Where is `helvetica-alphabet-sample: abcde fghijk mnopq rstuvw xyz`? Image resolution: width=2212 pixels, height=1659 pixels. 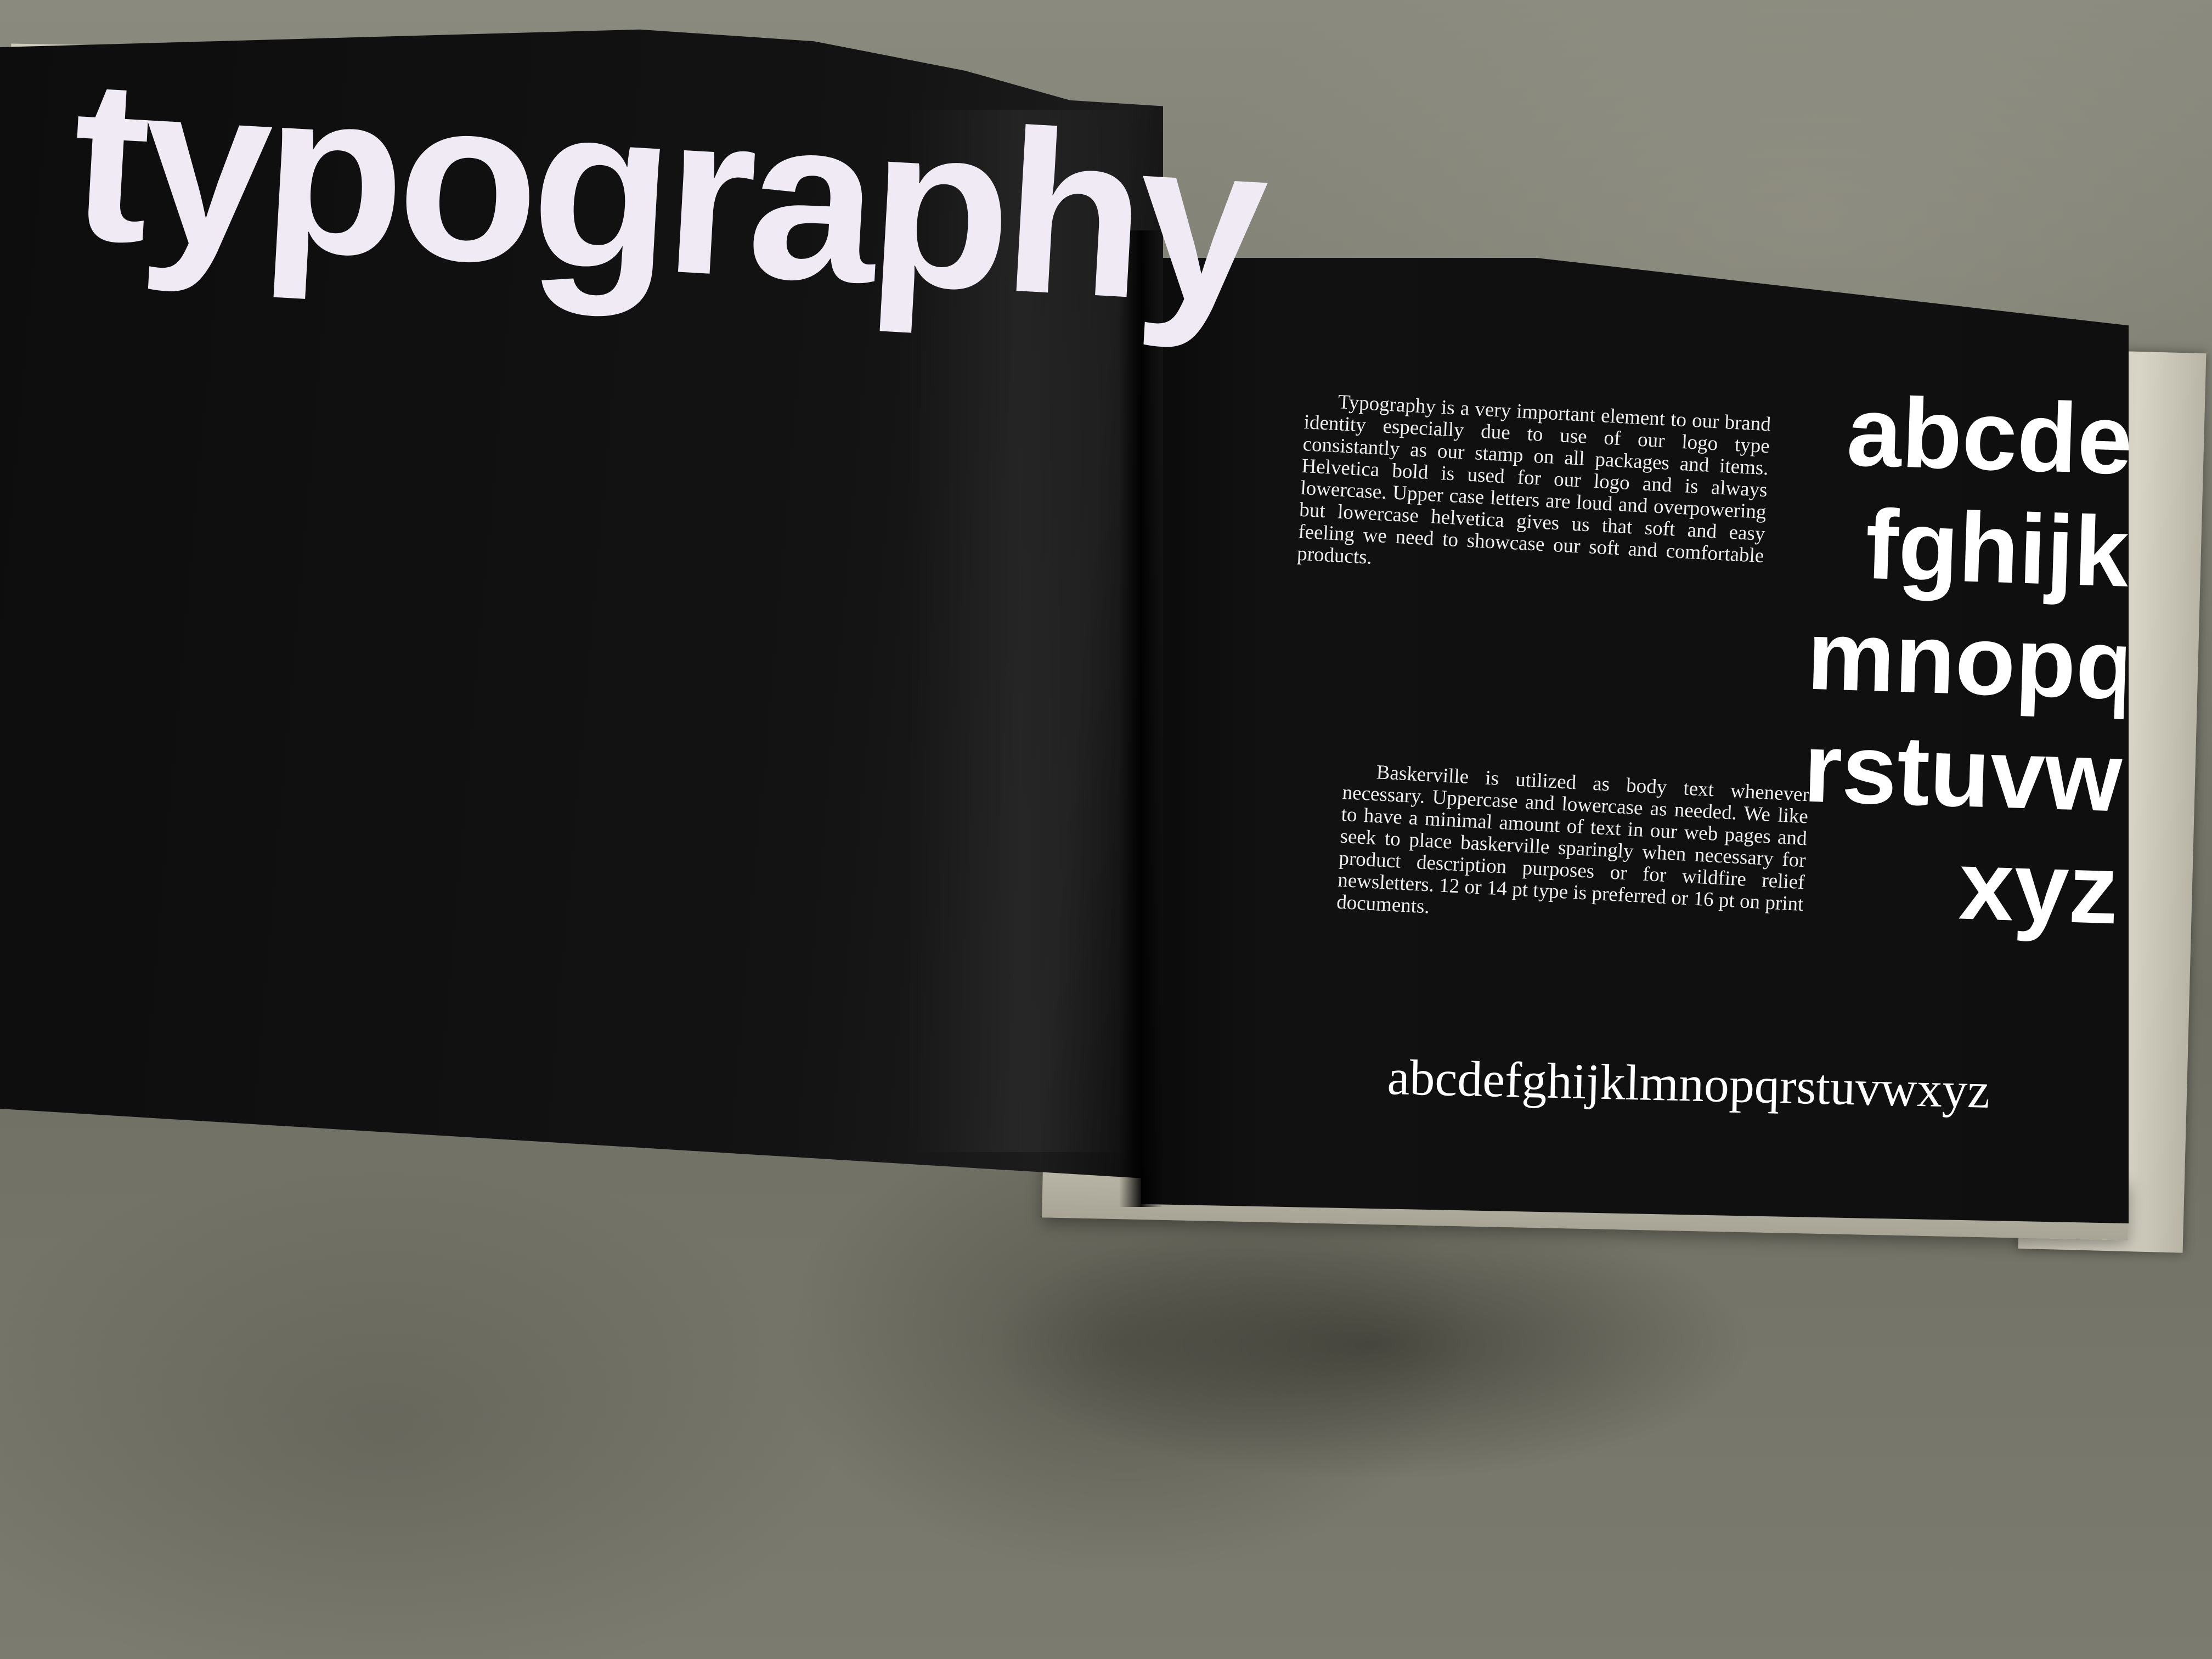
helvetica-alphabet-sample: abcde fghijk mnopq rstuvw xyz is located at coordinates (1965, 675).